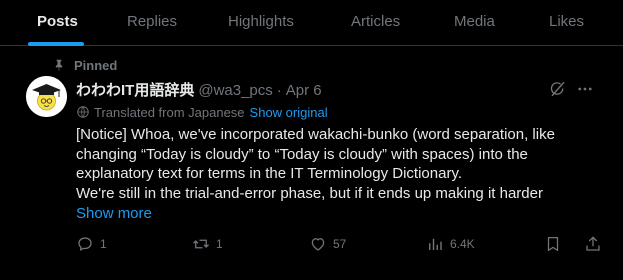 Image resolution: width=623 pixels, height=280 pixels. I want to click on tab-articles: Articles, so click(375, 23).